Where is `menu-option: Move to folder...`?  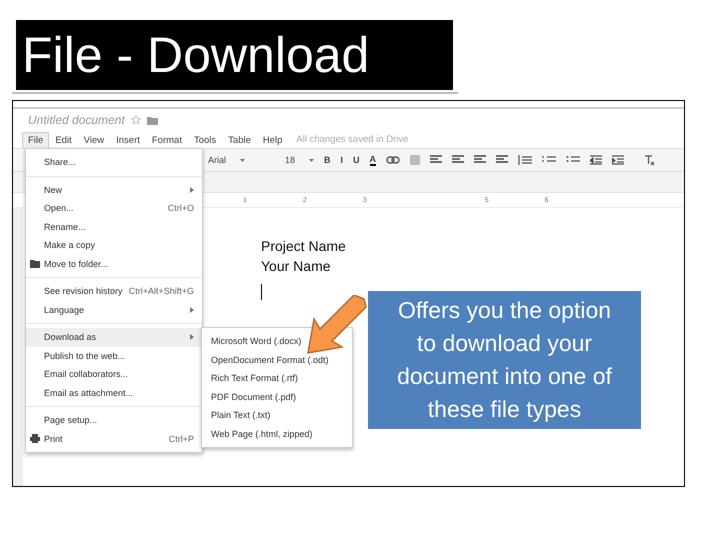
menu-option: Move to folder... is located at coordinates (114, 263).